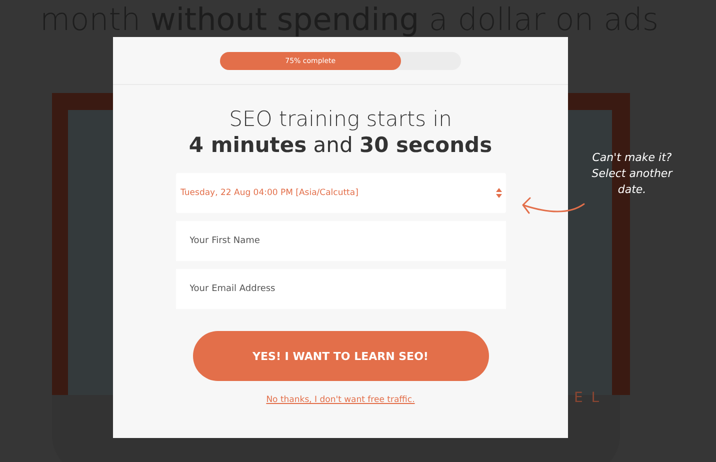  I want to click on heading: SEO training starts in, so click(340, 119).